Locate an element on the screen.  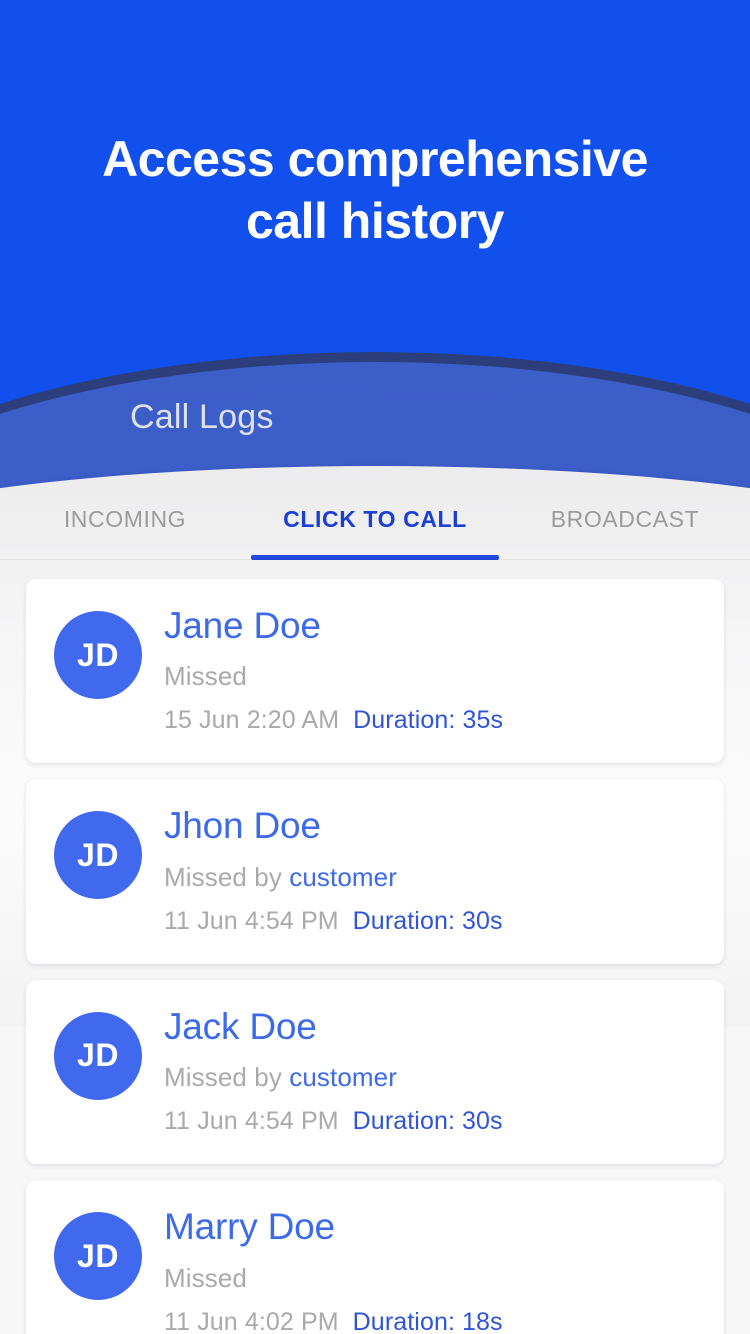
call-meta: 15 Jun 2:20 AM Duration: 35s is located at coordinates (430, 720).